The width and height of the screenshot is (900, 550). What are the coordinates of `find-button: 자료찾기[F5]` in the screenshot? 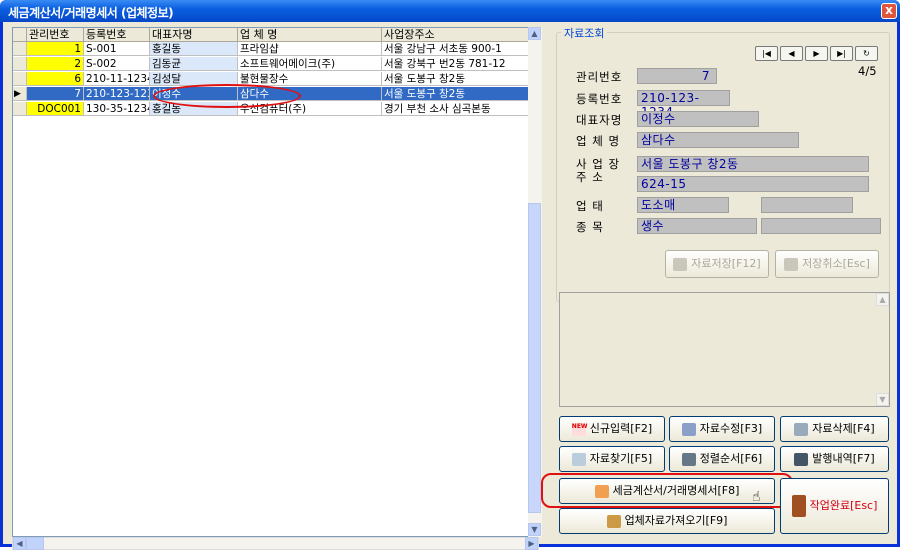 It's located at (612, 459).